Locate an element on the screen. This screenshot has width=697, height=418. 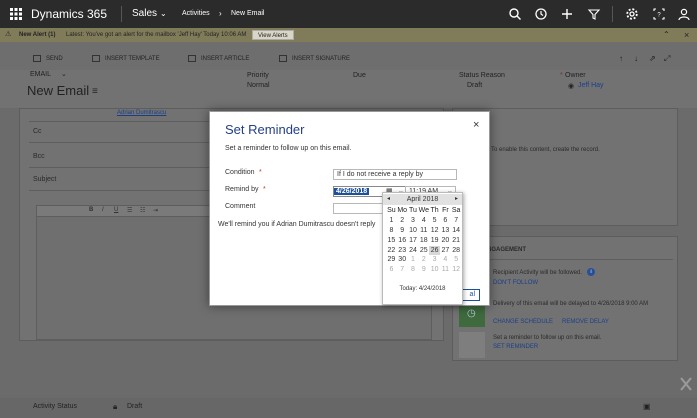
calendar-day: 1 is located at coordinates (391, 221).